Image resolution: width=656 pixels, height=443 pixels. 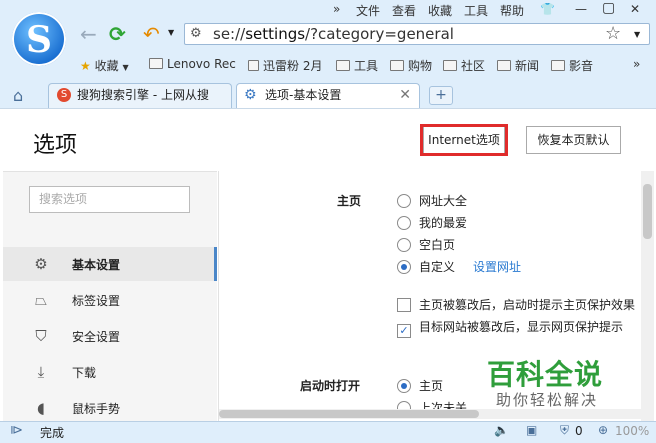 What do you see at coordinates (96, 337) in the screenshot?
I see `sidebar-item-label: 安全设置` at bounding box center [96, 337].